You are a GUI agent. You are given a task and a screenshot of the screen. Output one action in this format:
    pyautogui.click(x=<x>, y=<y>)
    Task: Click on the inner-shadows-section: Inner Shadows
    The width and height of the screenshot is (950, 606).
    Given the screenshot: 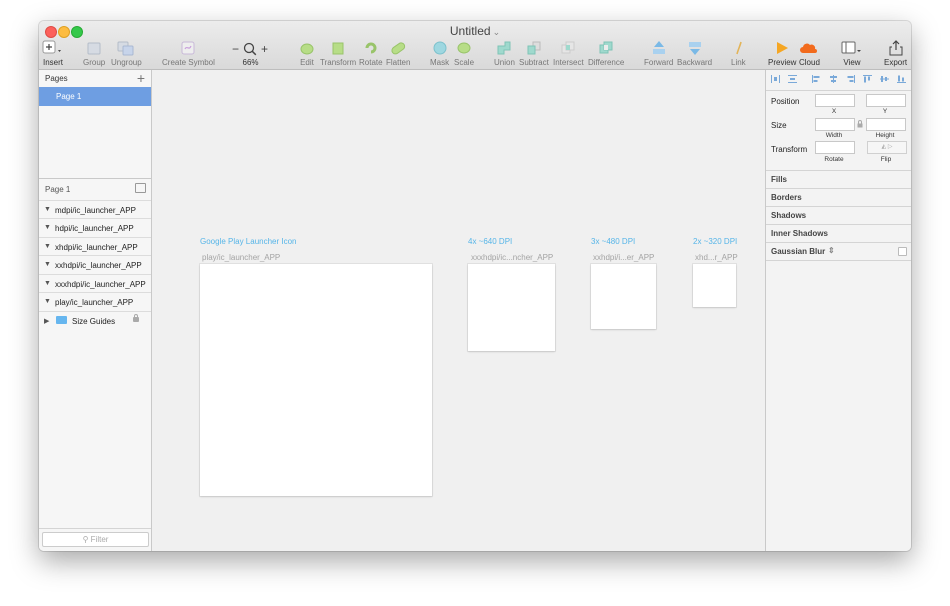 What is the action you would take?
    pyautogui.click(x=838, y=233)
    